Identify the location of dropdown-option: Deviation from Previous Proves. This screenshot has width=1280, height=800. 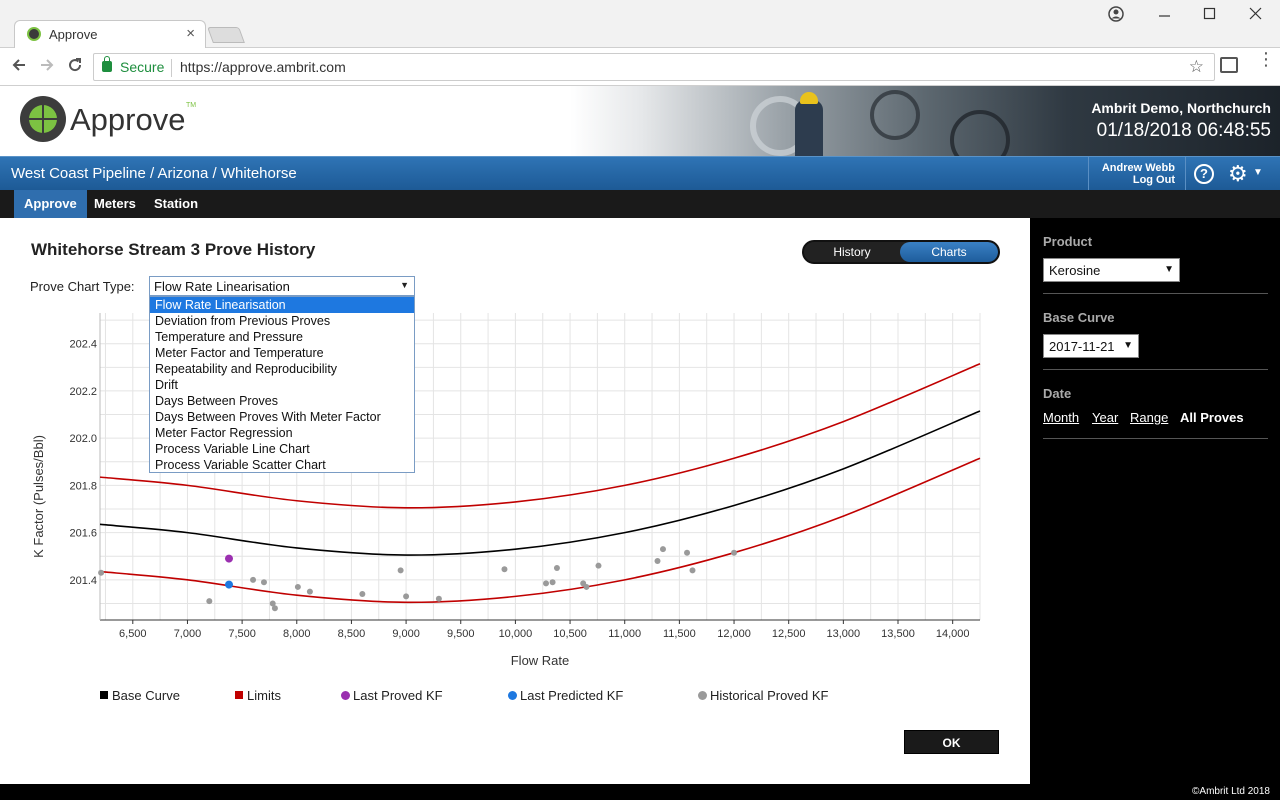
(282, 321).